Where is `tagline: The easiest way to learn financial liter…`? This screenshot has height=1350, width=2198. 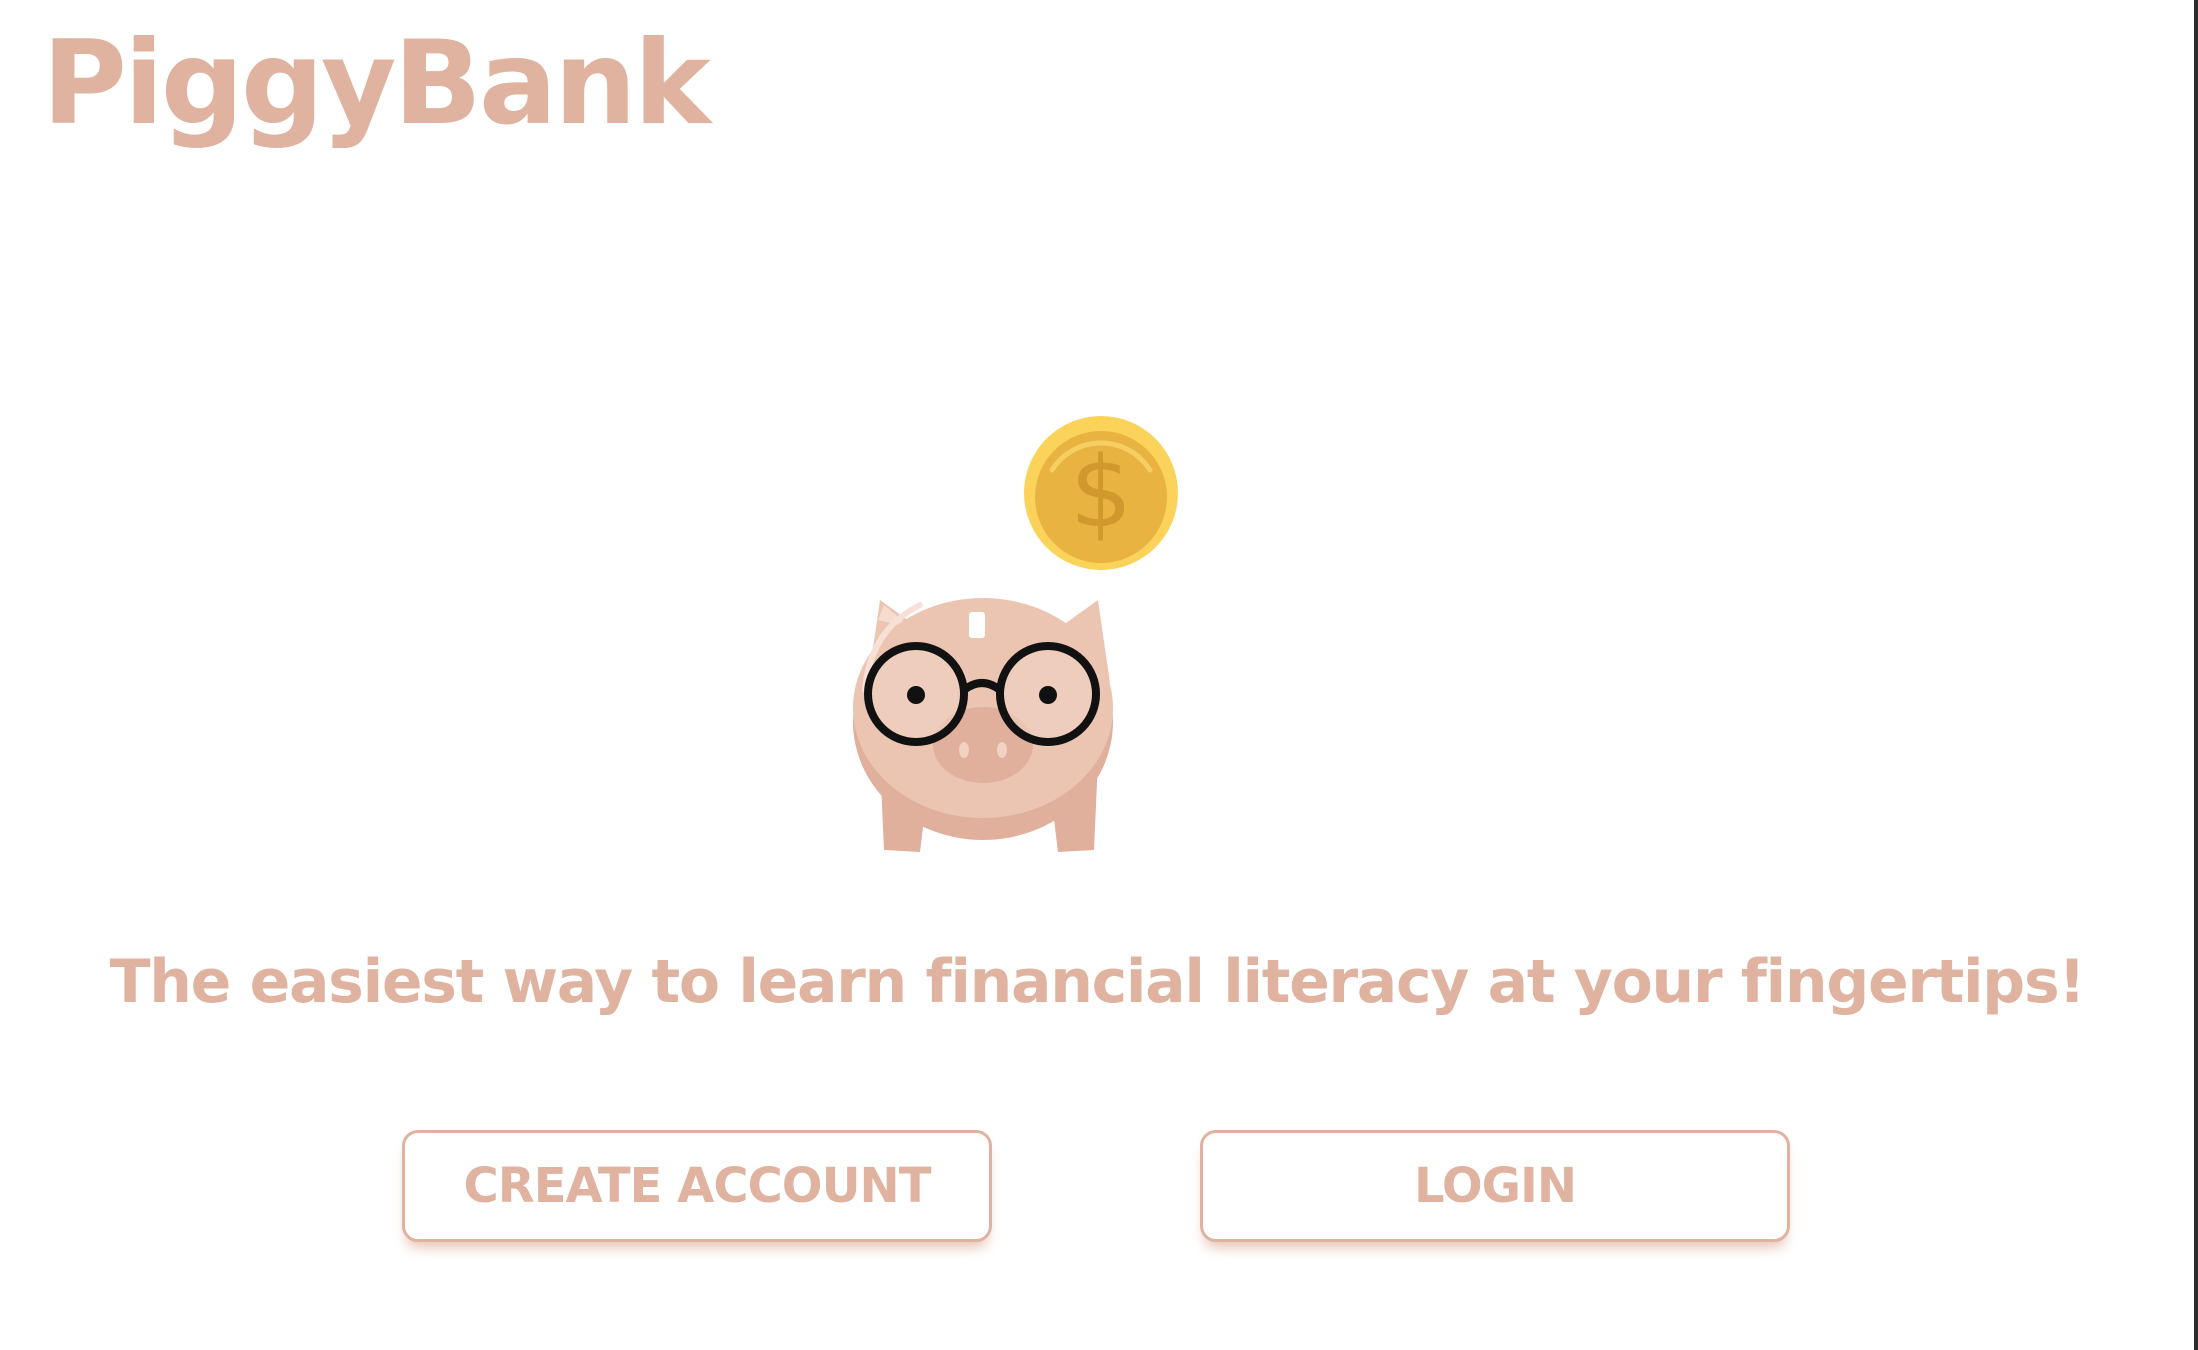
tagline: The easiest way to learn financial liter… is located at coordinates (1097, 982).